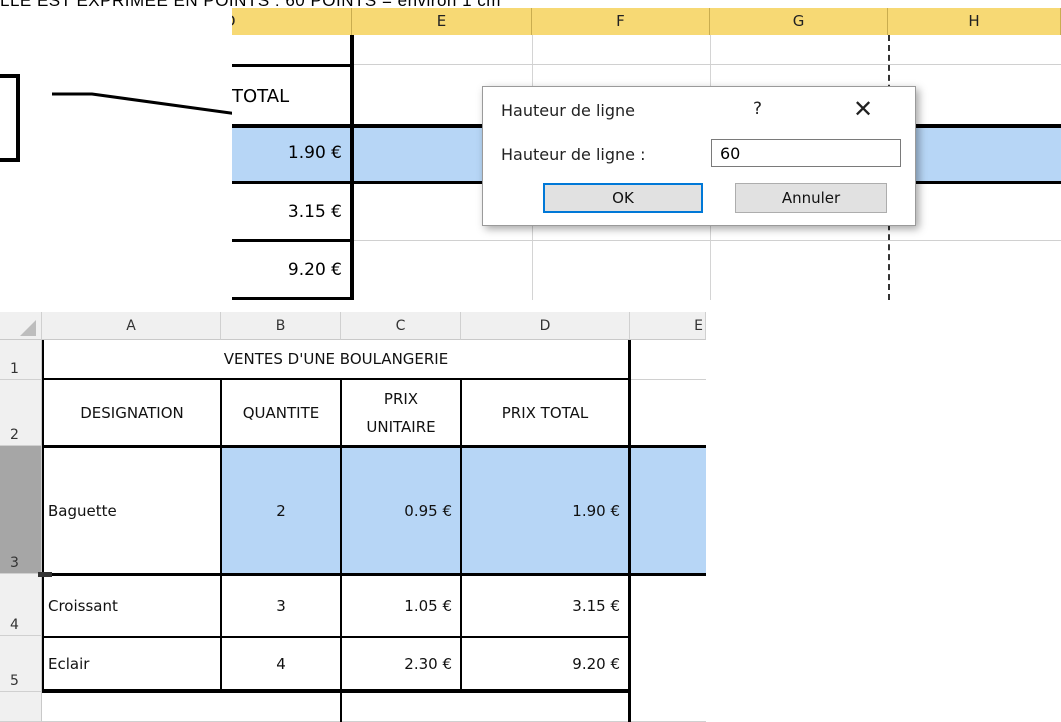 The height and width of the screenshot is (722, 1061). Describe the element at coordinates (132, 412) in the screenshot. I see `header-designation: DESIGNATION` at that location.